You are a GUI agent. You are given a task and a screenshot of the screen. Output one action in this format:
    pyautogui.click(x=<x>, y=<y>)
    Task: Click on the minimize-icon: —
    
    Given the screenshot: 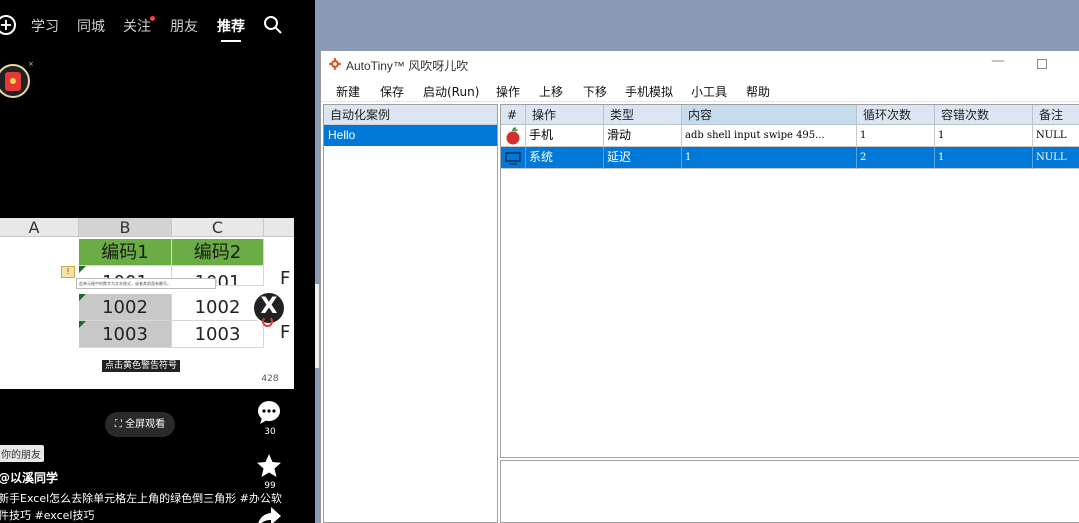 What is the action you would take?
    pyautogui.click(x=998, y=61)
    